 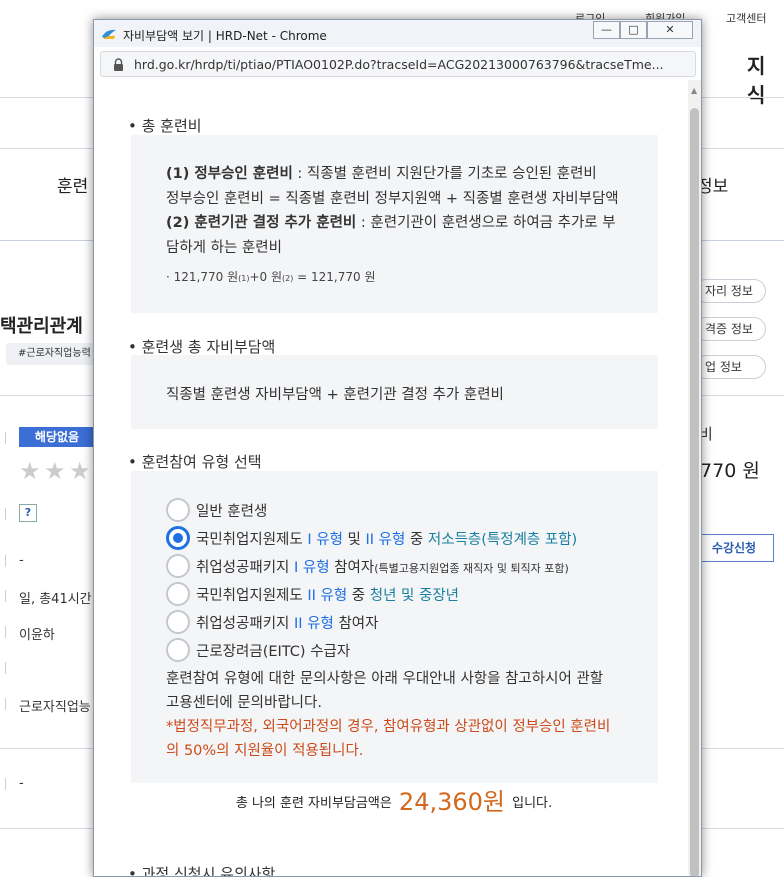 What do you see at coordinates (694, 492) in the screenshot?
I see `scrollbar-thumb` at bounding box center [694, 492].